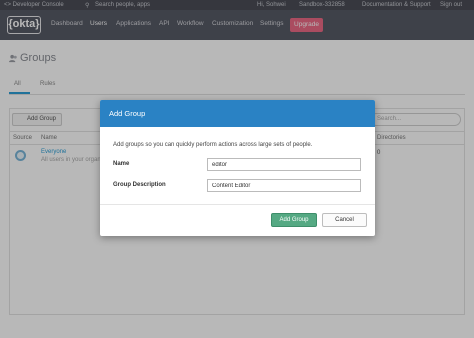  Describe the element at coordinates (284, 185) in the screenshot. I see `group-description-input` at that location.